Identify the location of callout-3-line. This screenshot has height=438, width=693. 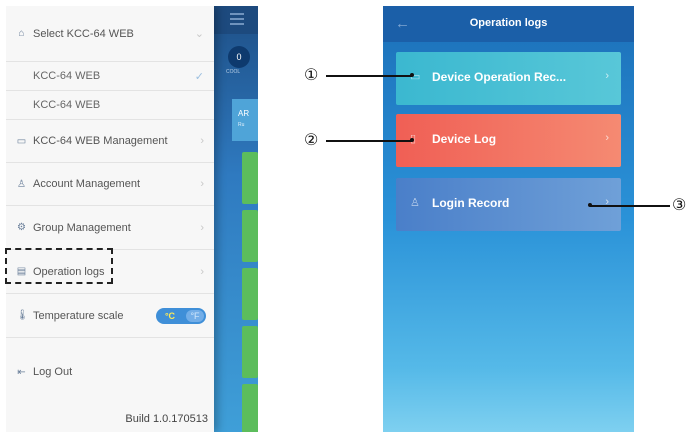
(630, 206).